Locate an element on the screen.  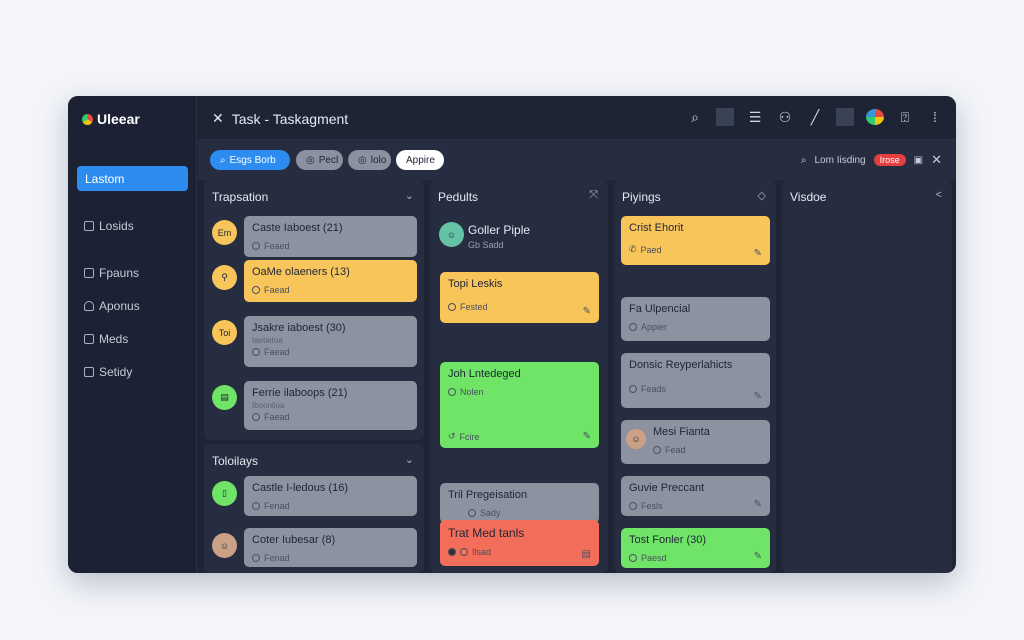
document-icon is located at coordinates (89, 372).